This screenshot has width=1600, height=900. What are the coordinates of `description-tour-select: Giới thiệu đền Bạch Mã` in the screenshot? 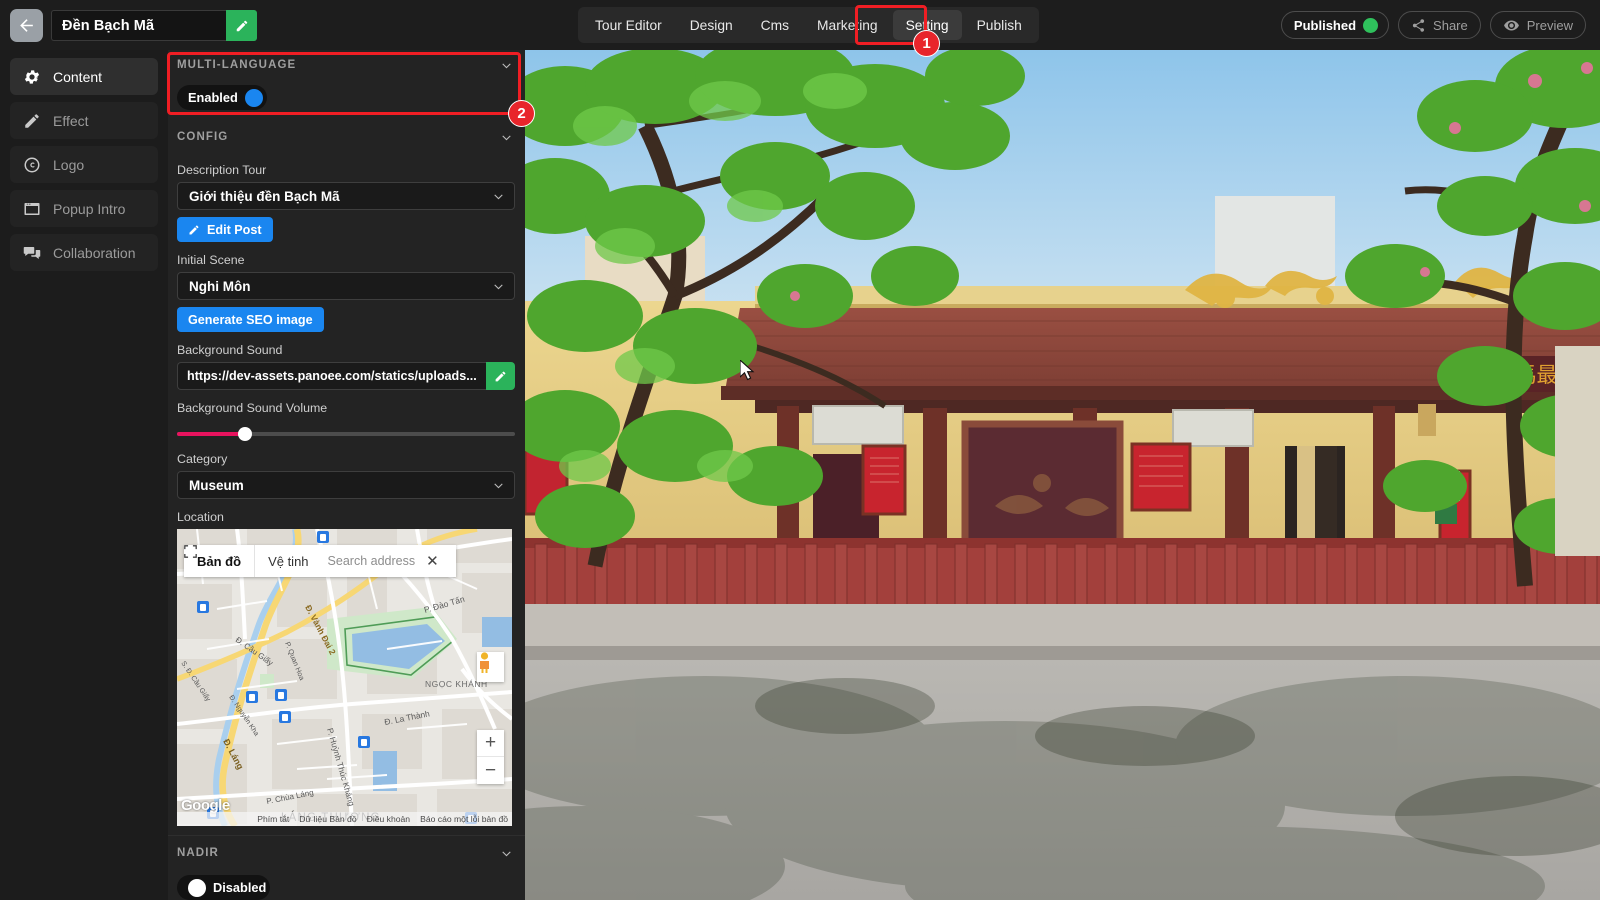 It's located at (346, 196).